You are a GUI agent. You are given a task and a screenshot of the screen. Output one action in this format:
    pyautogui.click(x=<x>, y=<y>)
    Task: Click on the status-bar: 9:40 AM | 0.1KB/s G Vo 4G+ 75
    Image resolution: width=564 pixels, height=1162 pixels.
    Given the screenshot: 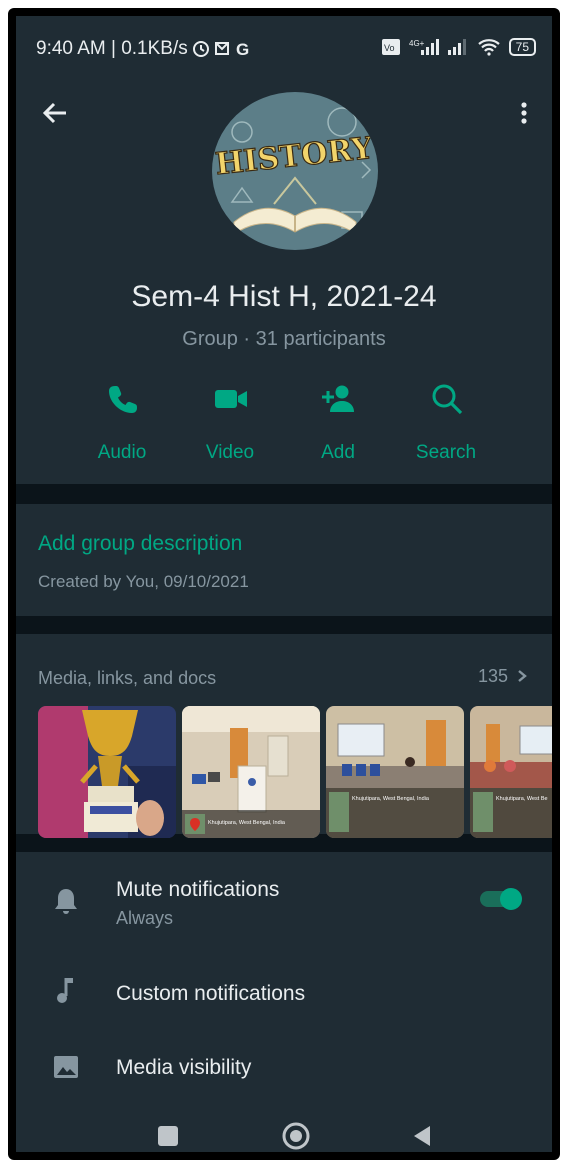 What is the action you would take?
    pyautogui.click(x=284, y=46)
    